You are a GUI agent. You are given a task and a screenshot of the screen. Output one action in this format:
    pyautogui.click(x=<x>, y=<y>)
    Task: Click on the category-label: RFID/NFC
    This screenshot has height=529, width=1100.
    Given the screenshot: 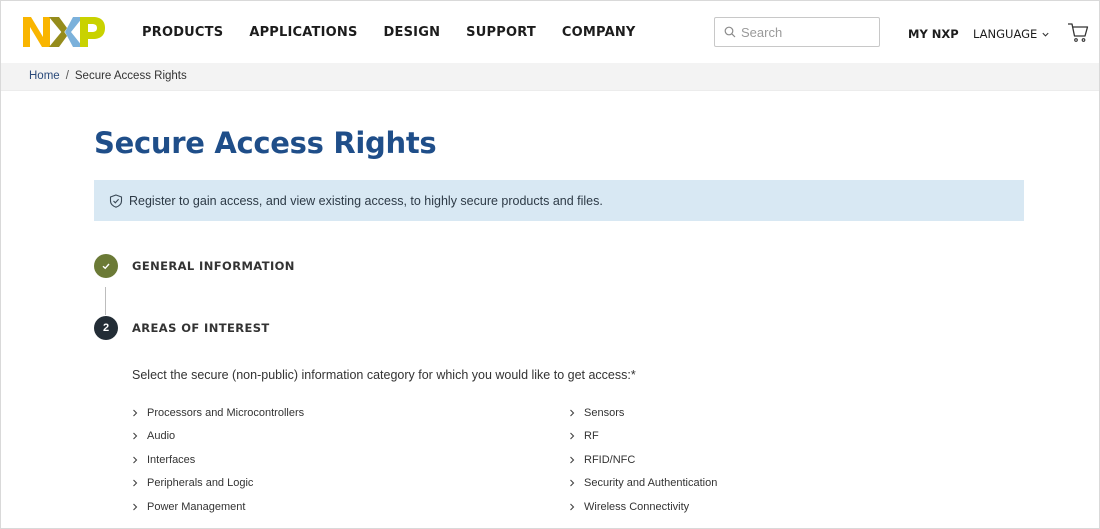 What is the action you would take?
    pyautogui.click(x=610, y=459)
    